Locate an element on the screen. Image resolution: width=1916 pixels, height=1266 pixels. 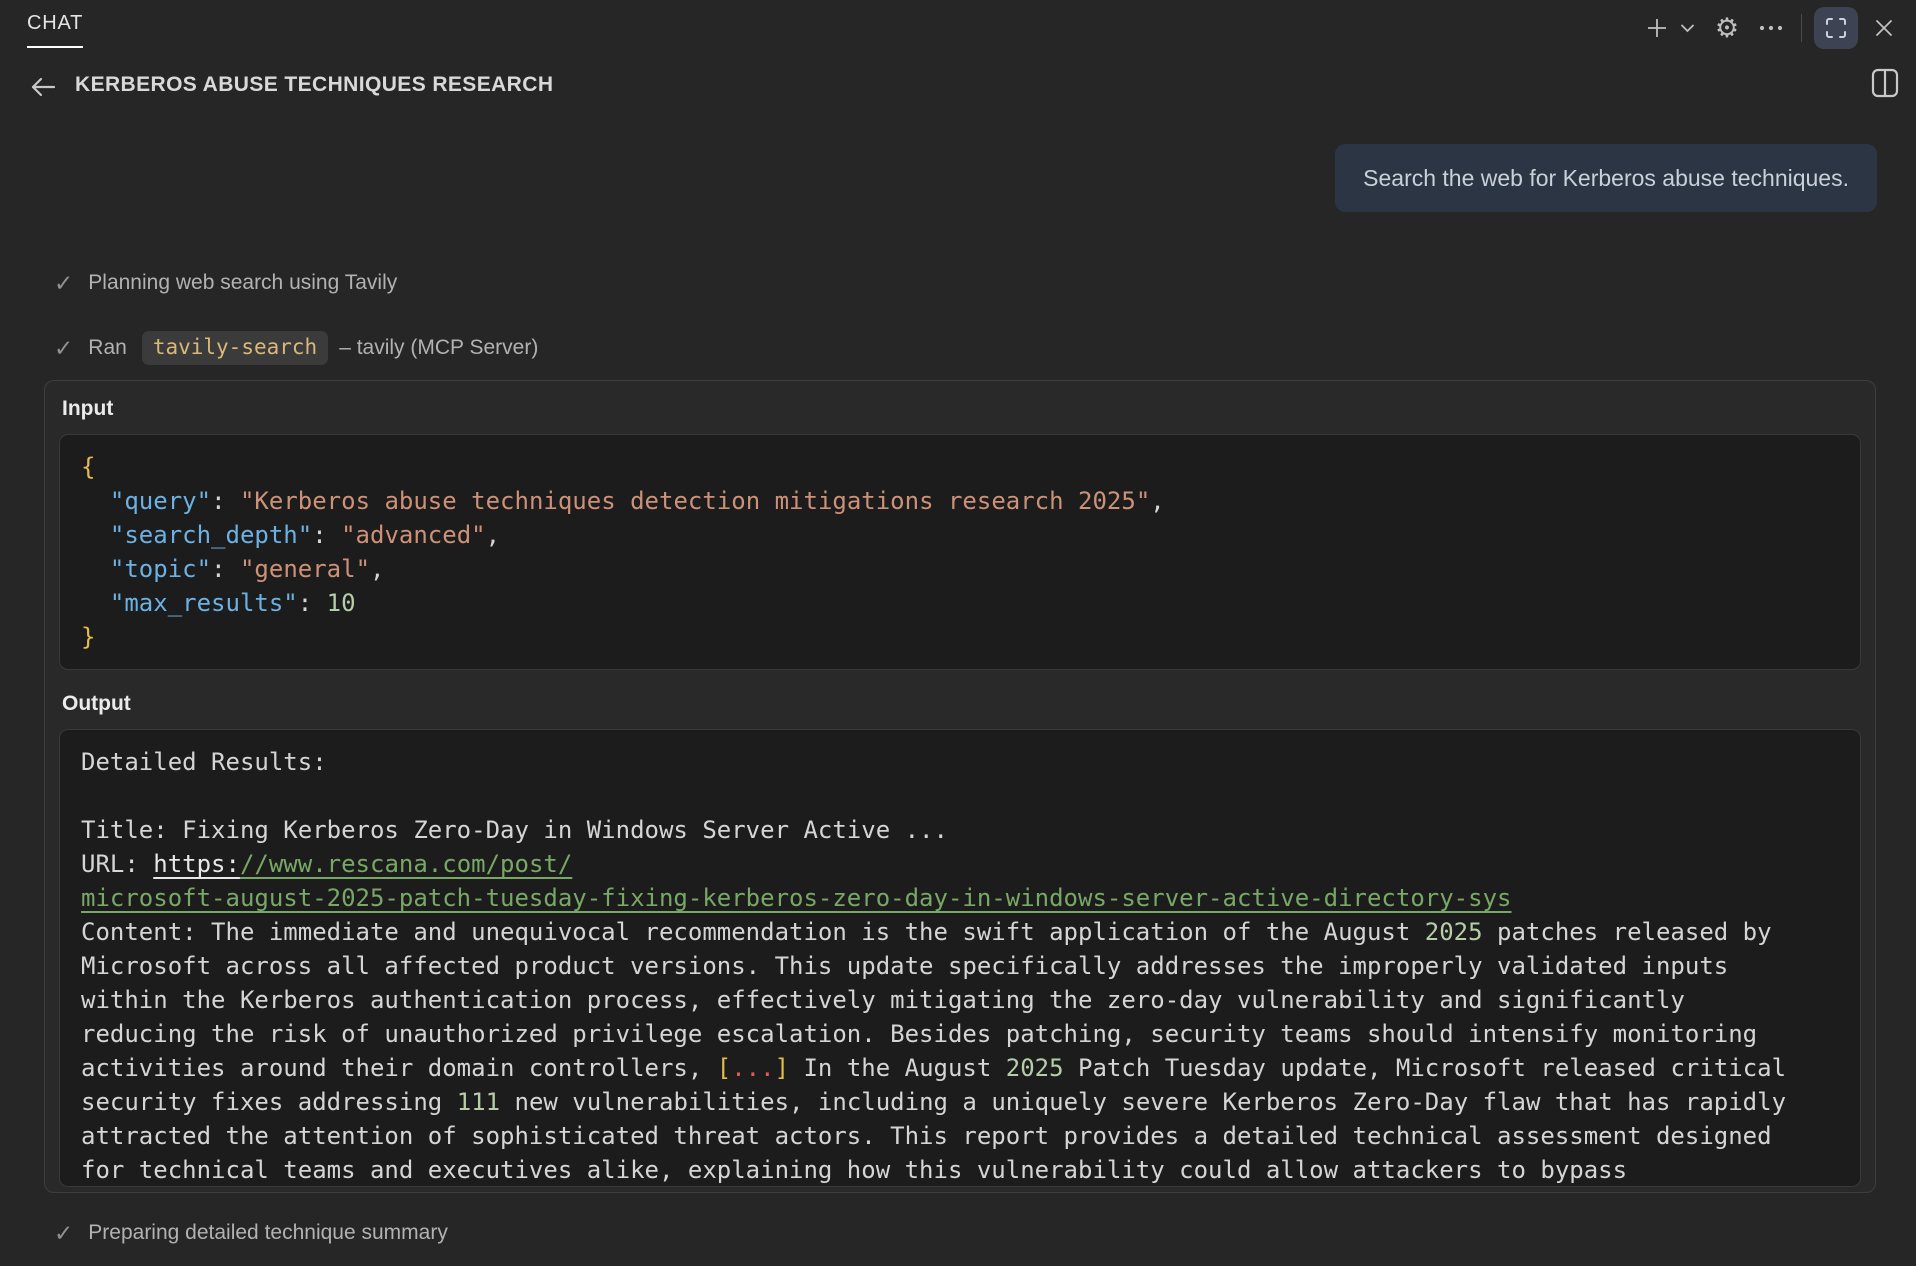
code-line: URL: https://www.rescana.com/post/ is located at coordinates (960, 864).